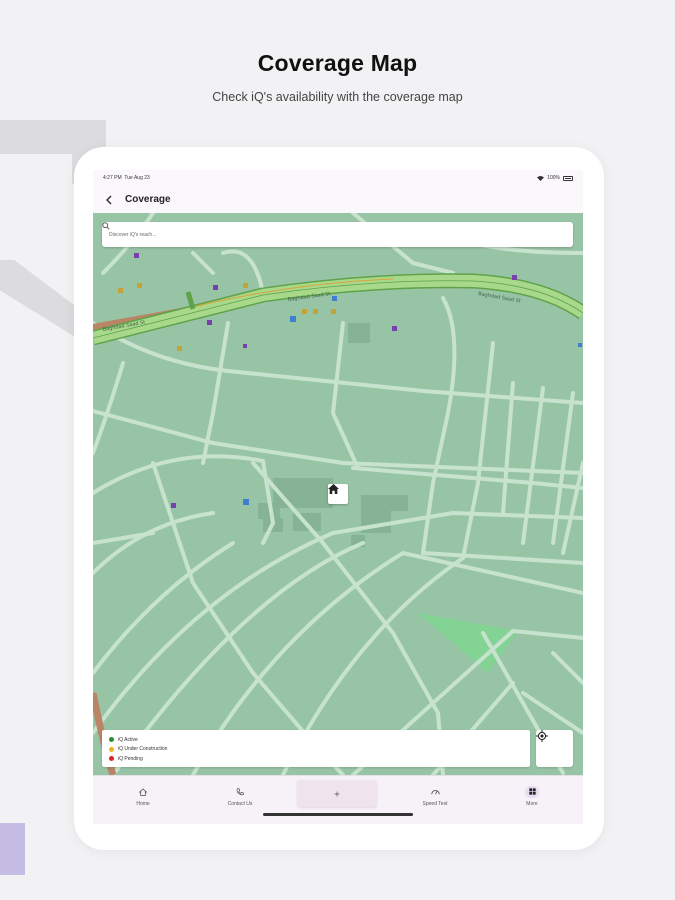 The width and height of the screenshot is (675, 900). What do you see at coordinates (111, 759) in the screenshot?
I see `legend-dot-pending` at bounding box center [111, 759].